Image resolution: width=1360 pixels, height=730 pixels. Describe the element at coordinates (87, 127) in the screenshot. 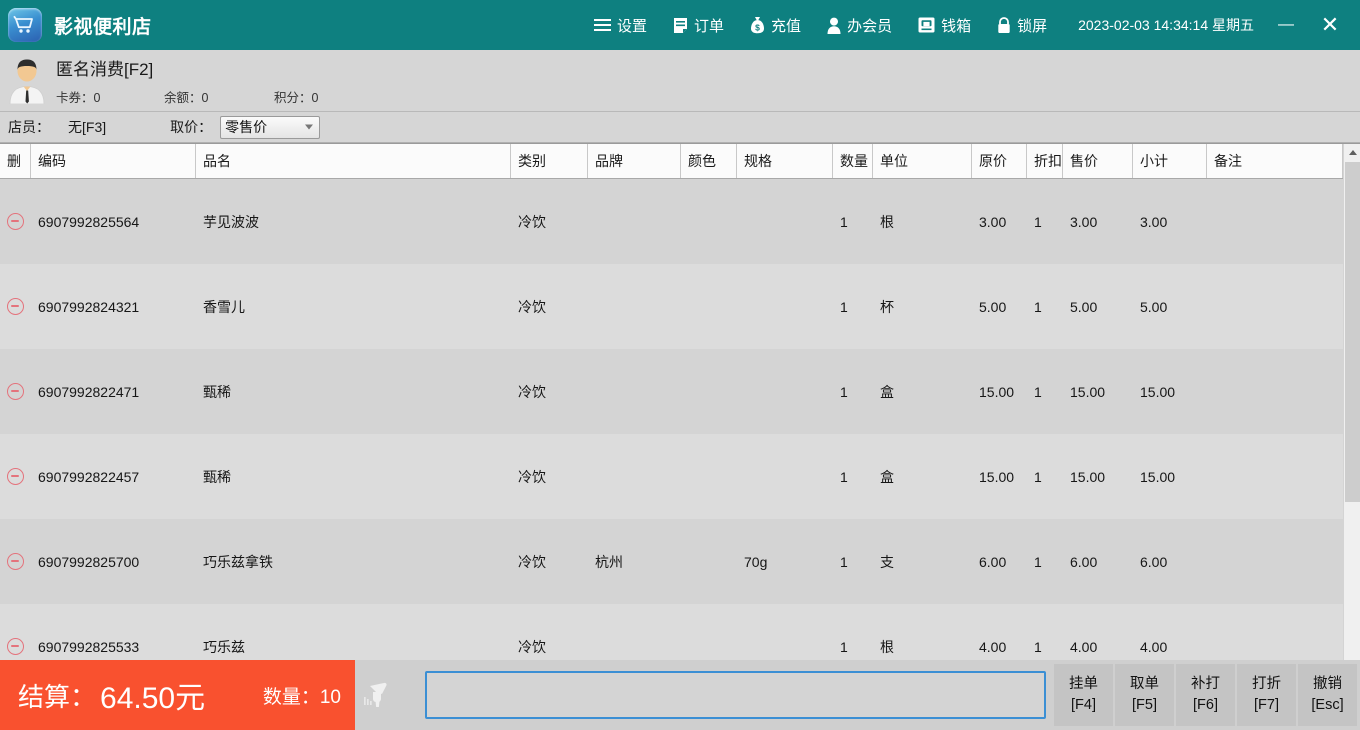

I see `clerk-value: 无[F3]` at that location.